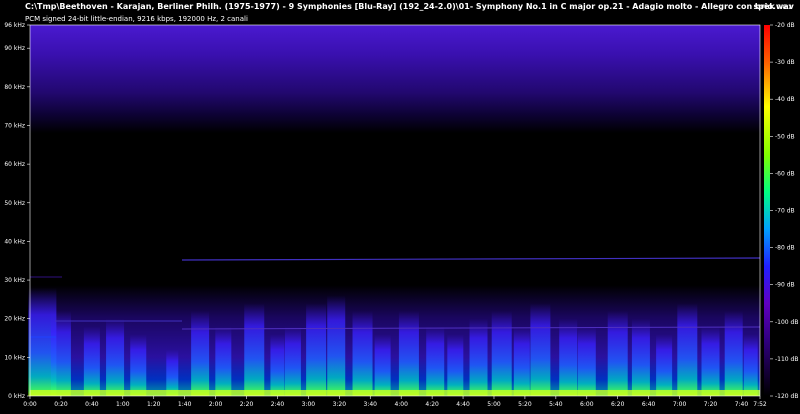  I want to click on time-tick-label: 7:52, so click(760, 404).